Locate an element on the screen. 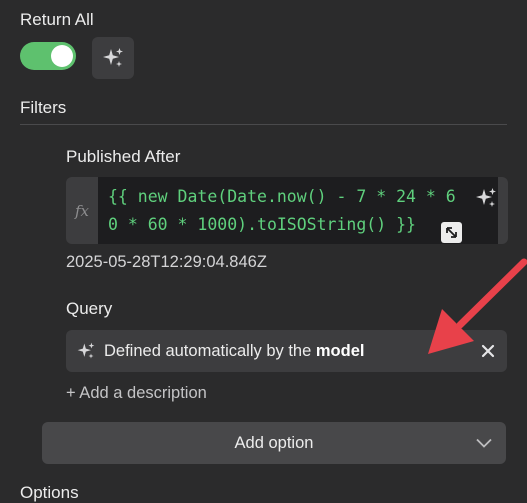 The width and height of the screenshot is (527, 503). query-auto-text: Defined automatically by the model is located at coordinates (234, 351).